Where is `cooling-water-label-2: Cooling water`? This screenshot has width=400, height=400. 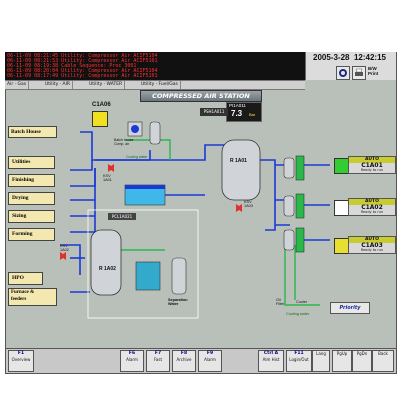 cooling-water-label-2: Cooling water is located at coordinates (298, 314).